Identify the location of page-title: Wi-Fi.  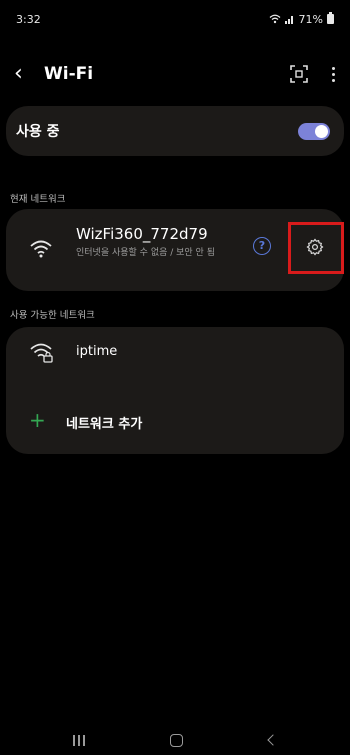
(69, 74).